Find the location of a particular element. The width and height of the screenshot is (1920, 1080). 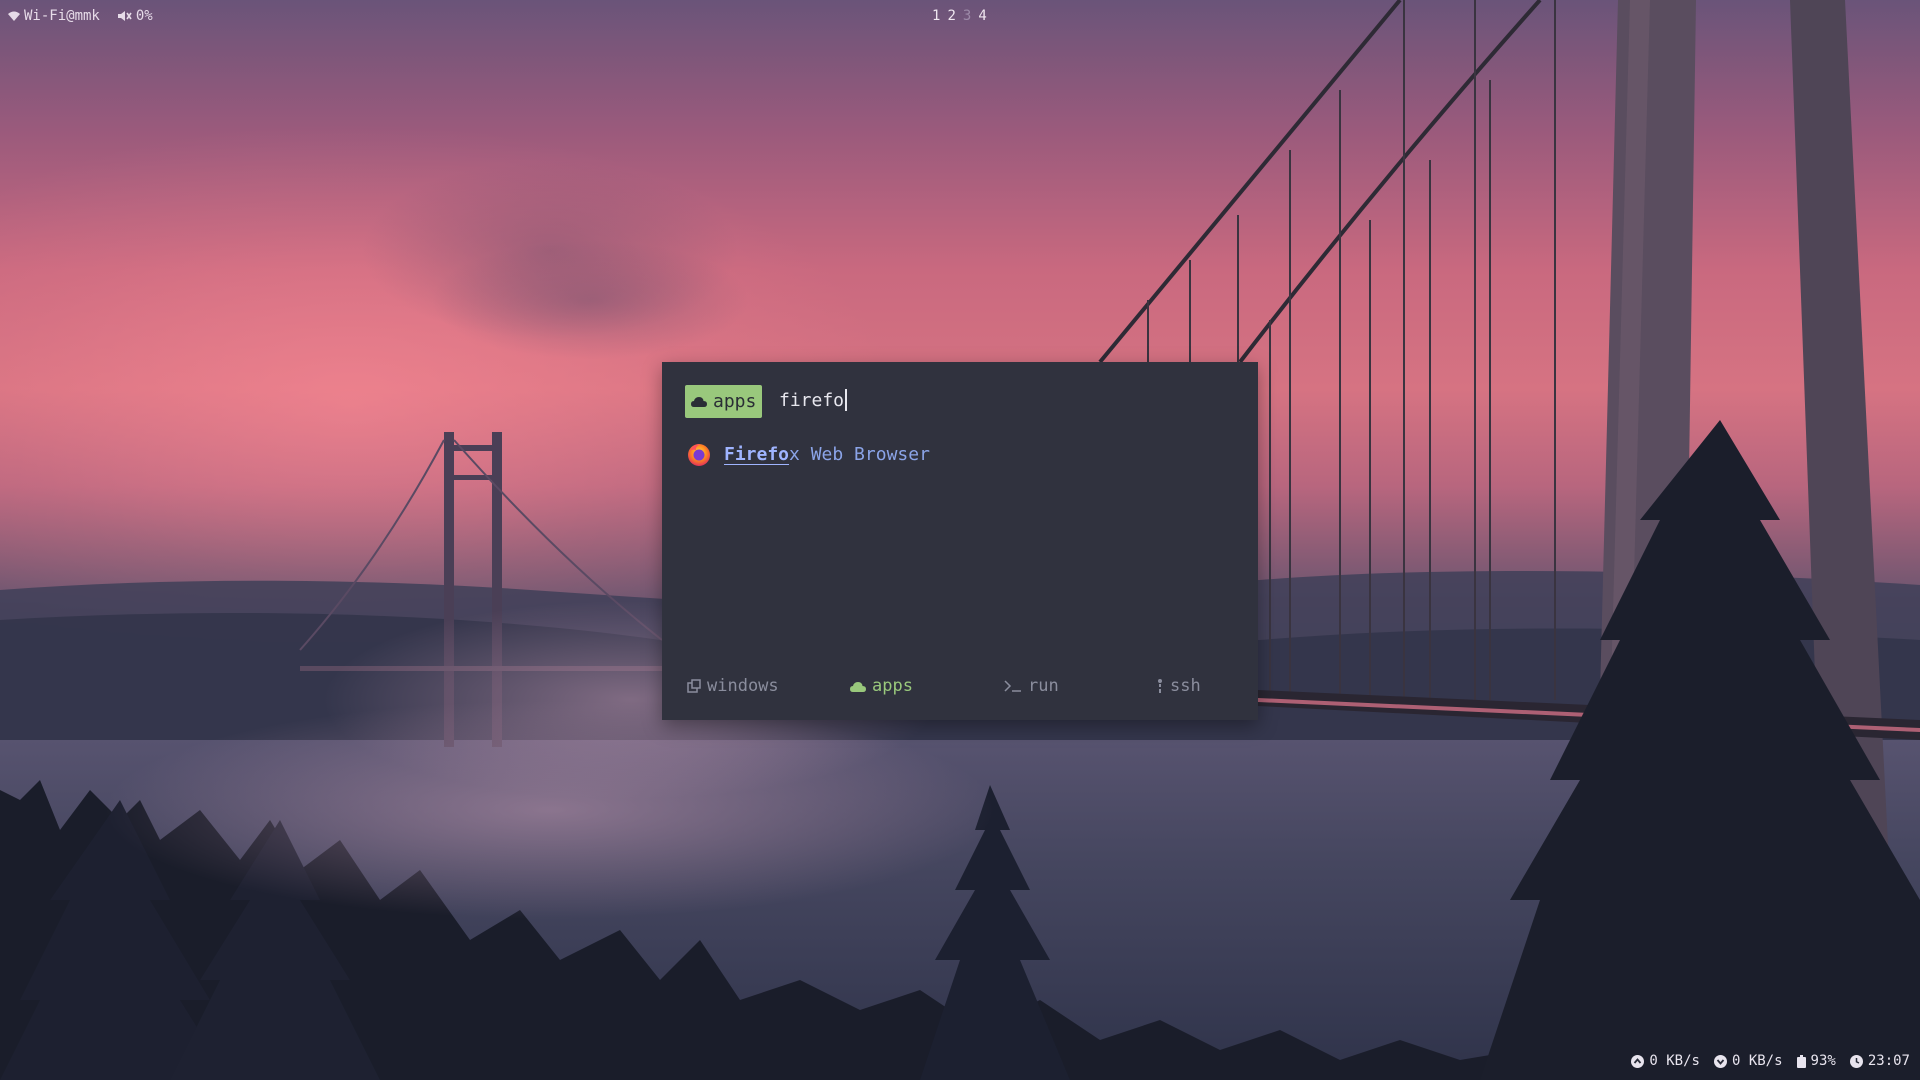

wifi-label: Wi-Fi@mmk is located at coordinates (62, 16).